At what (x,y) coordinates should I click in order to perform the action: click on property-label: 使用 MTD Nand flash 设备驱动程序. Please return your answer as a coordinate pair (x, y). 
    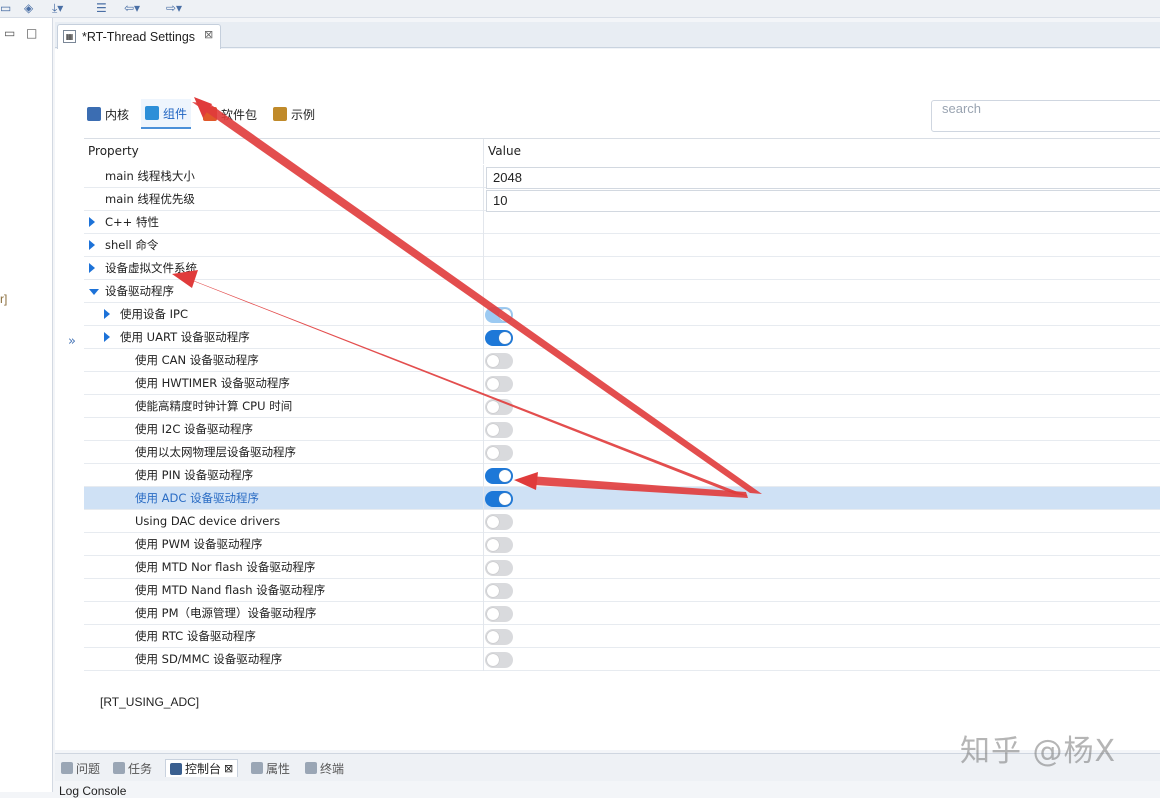
    Looking at the image, I should click on (230, 590).